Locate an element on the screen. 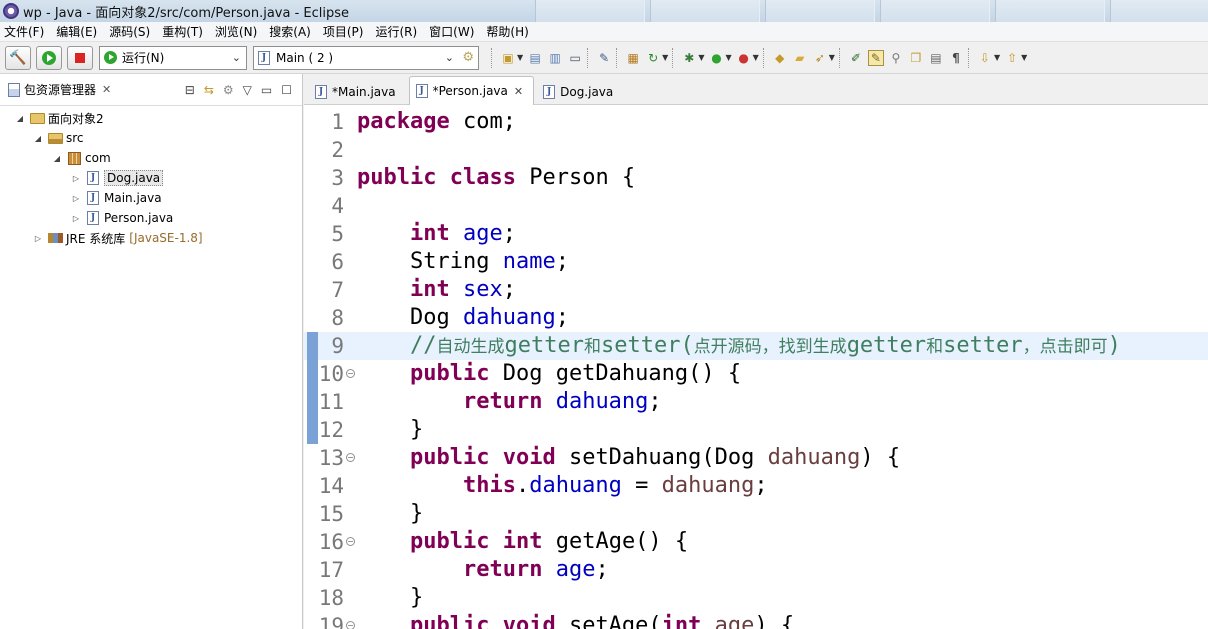 This screenshot has height=629, width=1208. code-line: 7 int sex; is located at coordinates (756, 290).